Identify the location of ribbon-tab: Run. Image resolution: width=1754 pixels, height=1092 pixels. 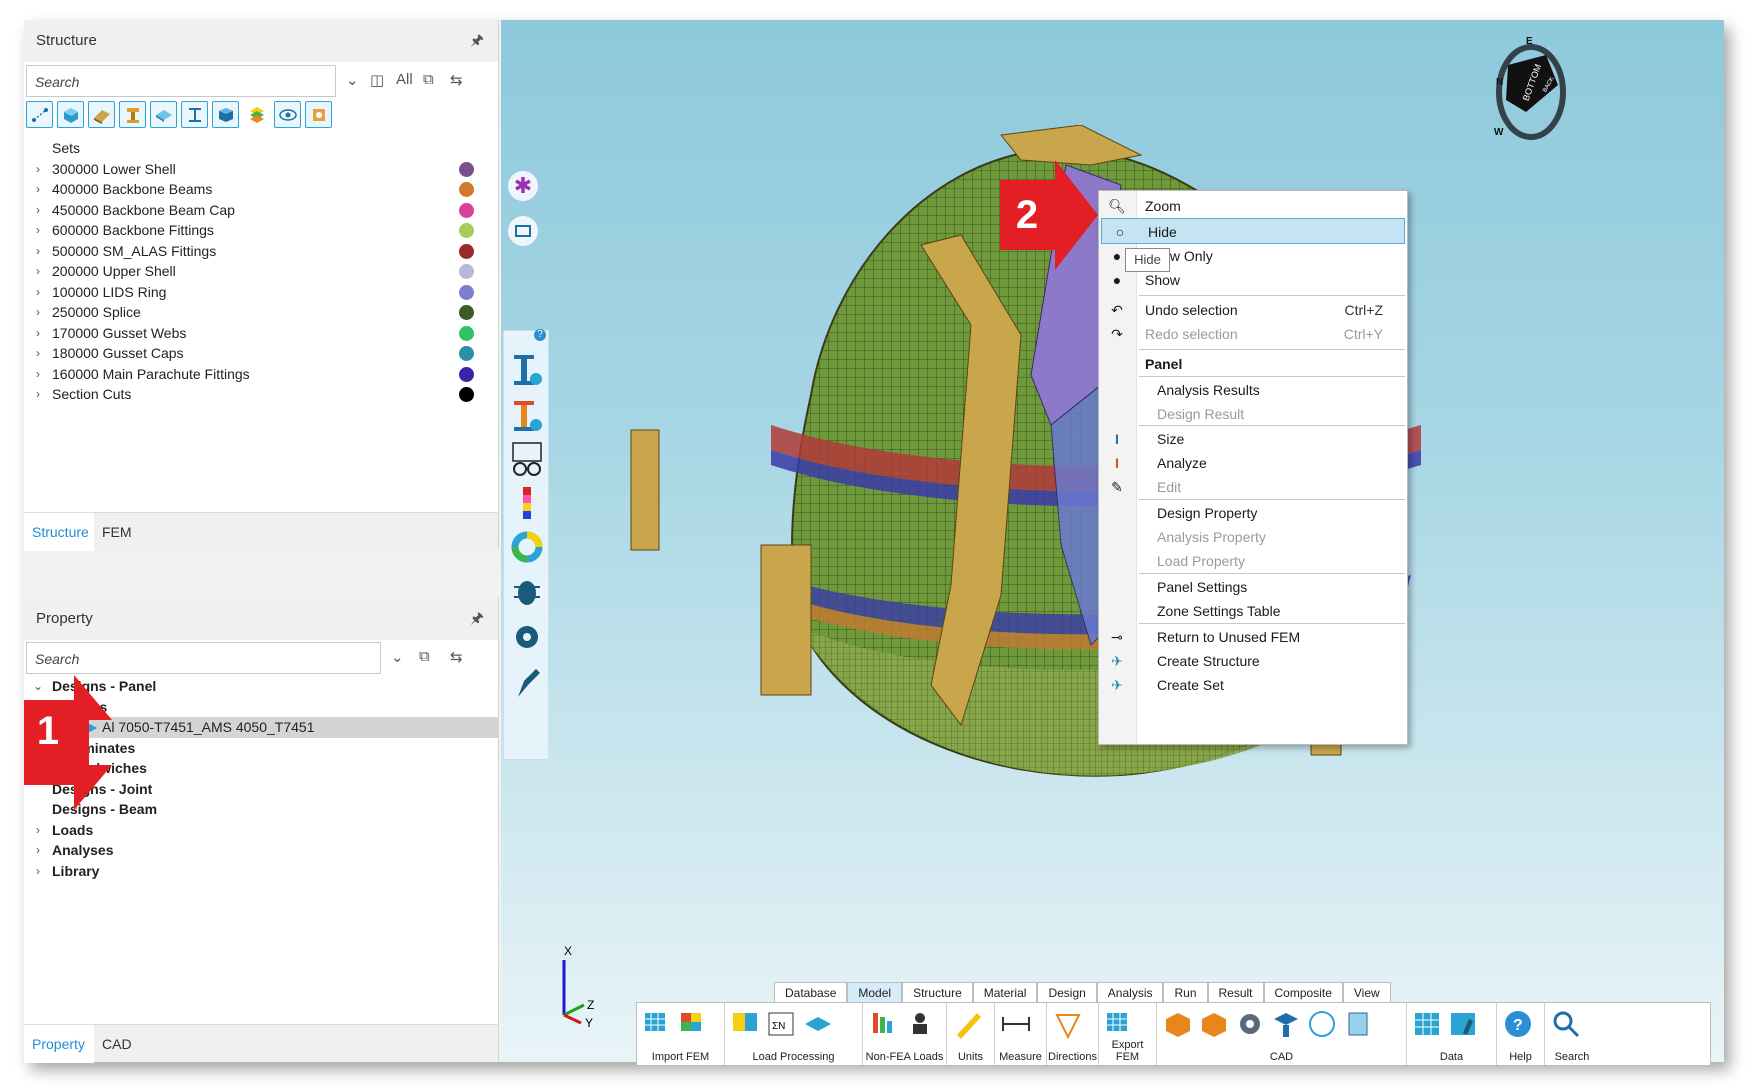
(1185, 992).